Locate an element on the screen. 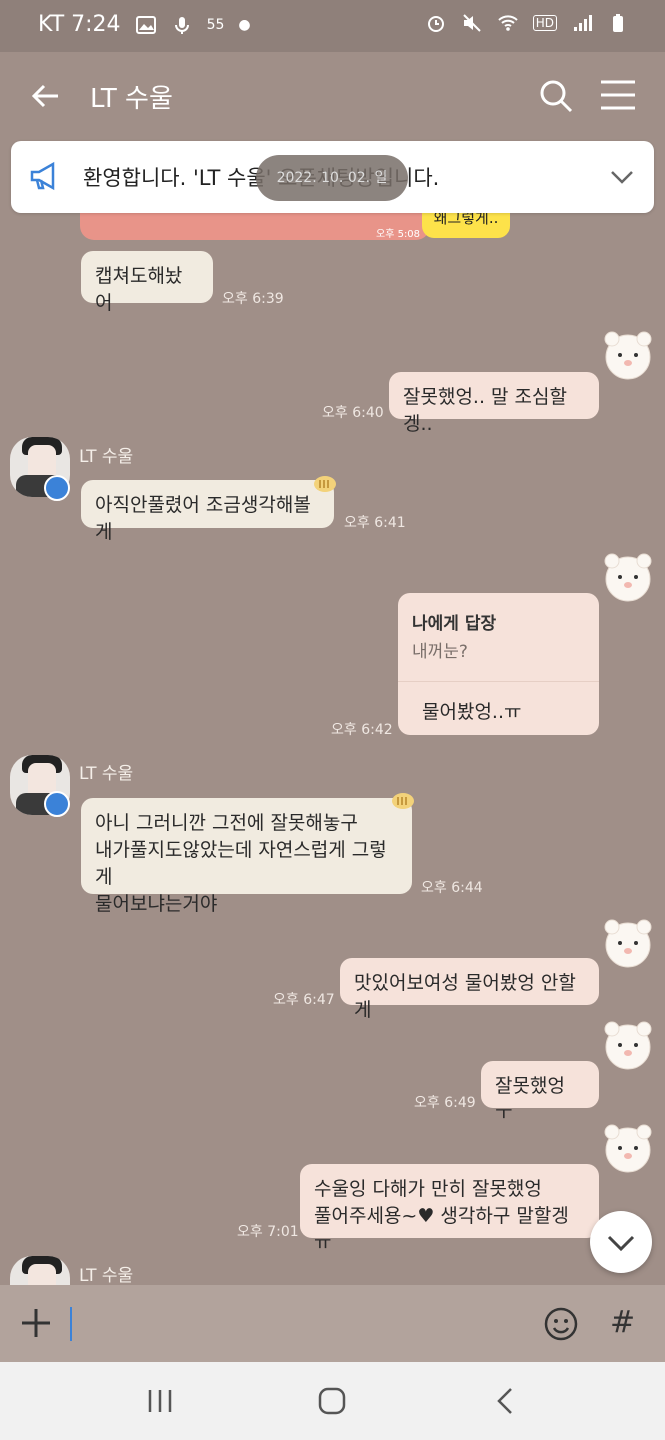  message-time: 오후 6:40 is located at coordinates (353, 413).